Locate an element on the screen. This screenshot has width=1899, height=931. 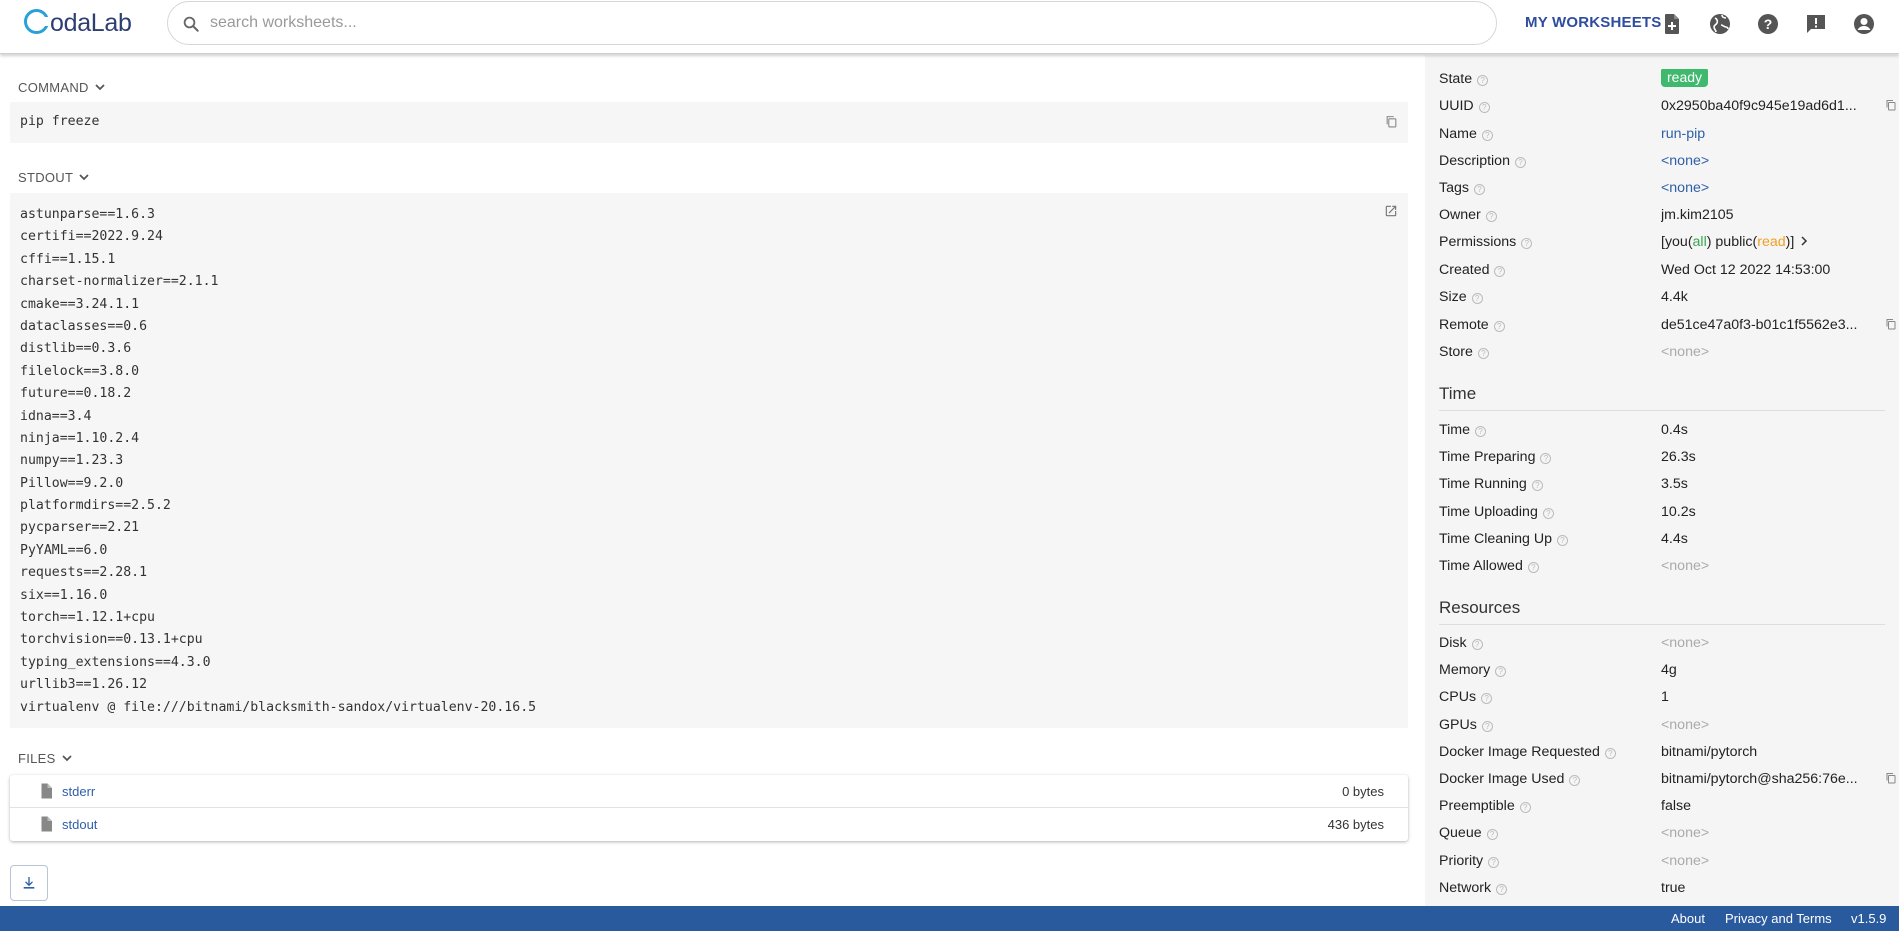
prop-label: Priority? is located at coordinates (1469, 861).